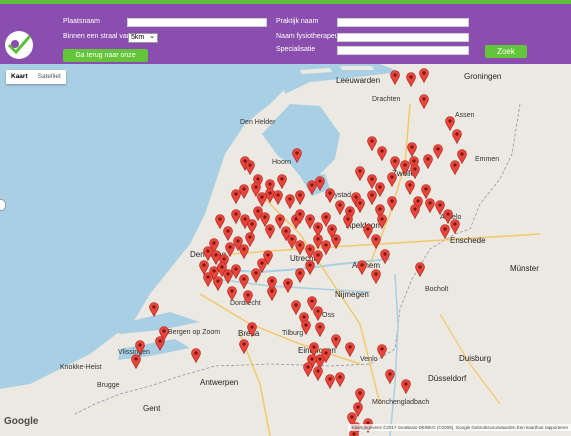 Image resolution: width=571 pixels, height=436 pixels. I want to click on map-type-control: Kaart Satelliet, so click(36, 77).